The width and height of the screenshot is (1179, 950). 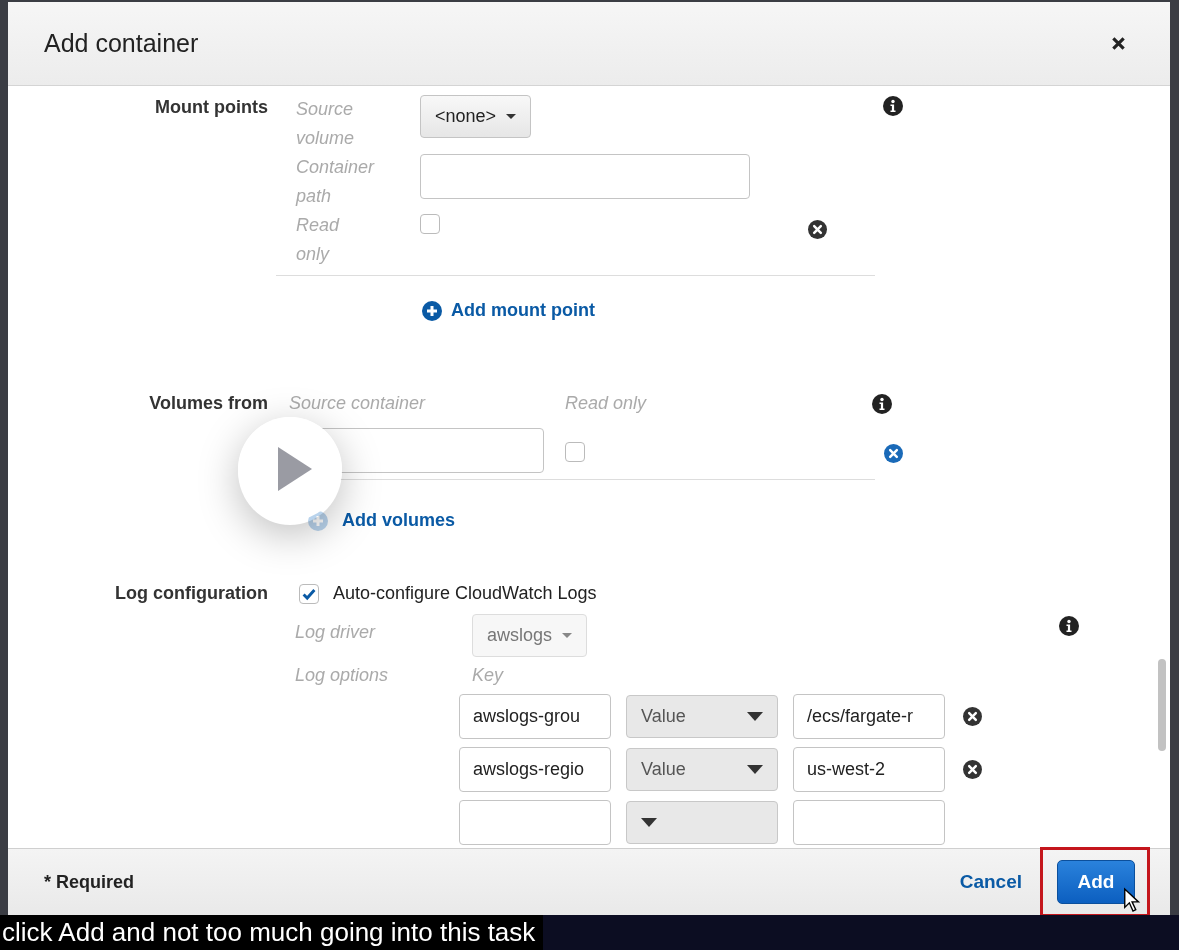 What do you see at coordinates (535, 716) in the screenshot?
I see `text-field: awslogs-grou` at bounding box center [535, 716].